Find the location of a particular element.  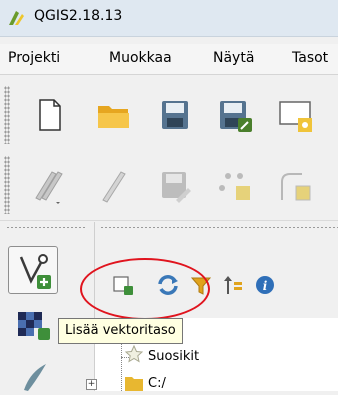

expand-toggle: + is located at coordinates (91, 384).